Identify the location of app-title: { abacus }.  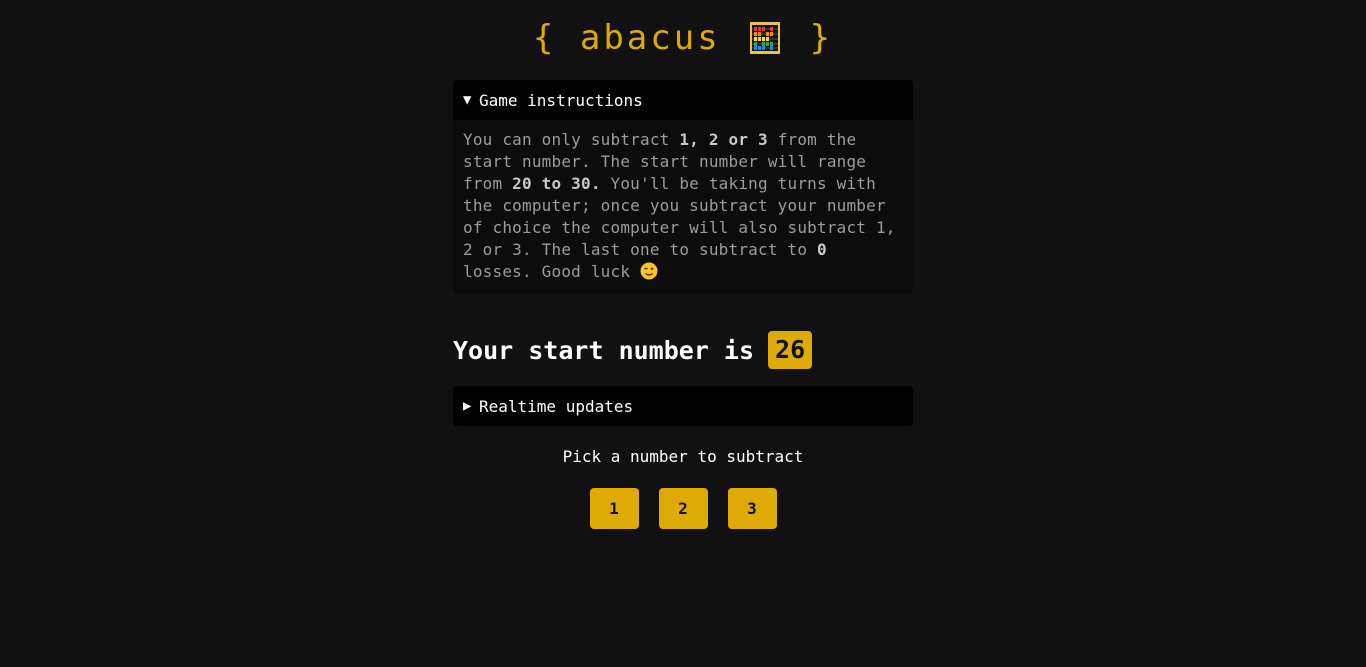
(683, 31).